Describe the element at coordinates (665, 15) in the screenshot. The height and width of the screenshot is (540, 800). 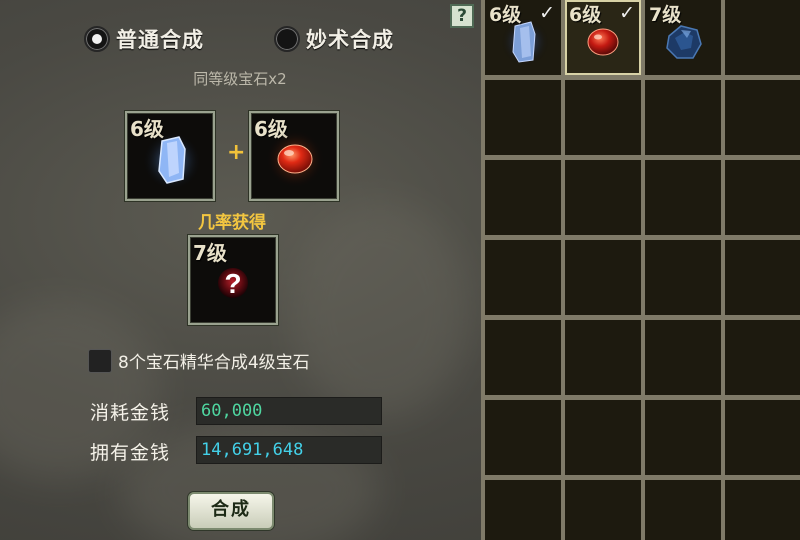
I see `inventory-slot-level: 7级` at that location.